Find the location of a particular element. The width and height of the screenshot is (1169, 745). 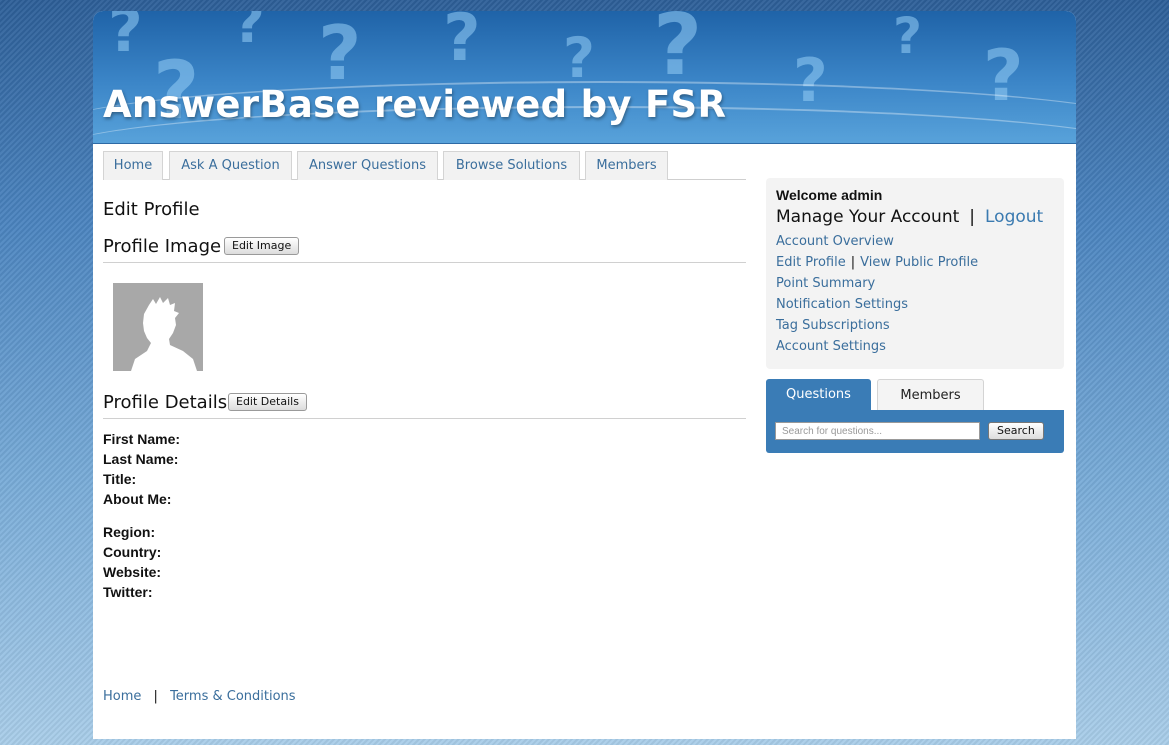

footer-home-link: Home is located at coordinates (122, 696).